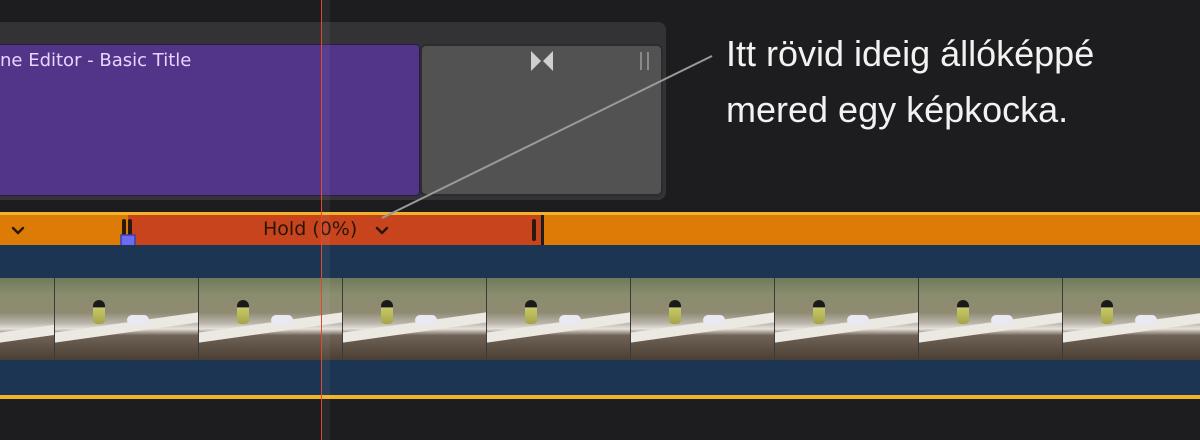 Image resolution: width=1200 pixels, height=440 pixels. What do you see at coordinates (910, 53) in the screenshot?
I see `annotation-line-1: Itt rövid ideig állóképpé` at bounding box center [910, 53].